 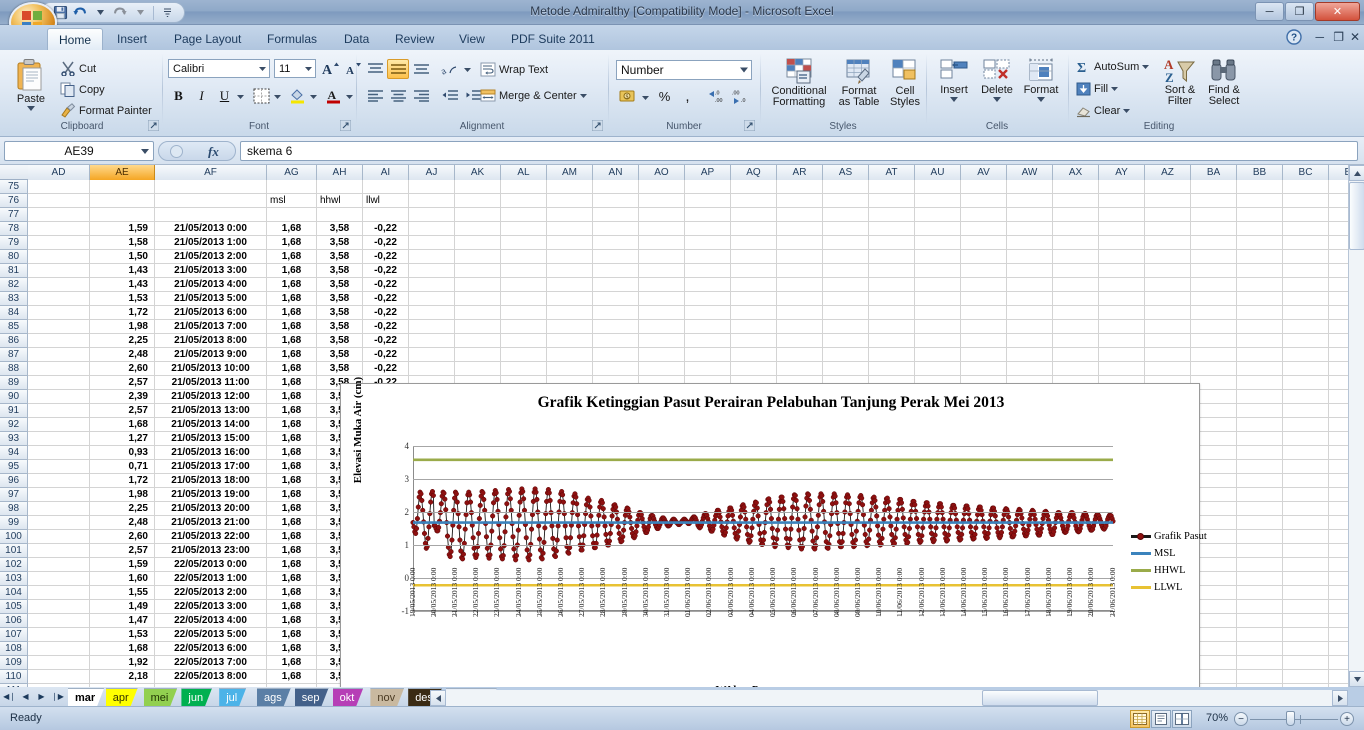 What do you see at coordinates (1306, 509) in the screenshot?
I see `cell-bc98` at bounding box center [1306, 509].